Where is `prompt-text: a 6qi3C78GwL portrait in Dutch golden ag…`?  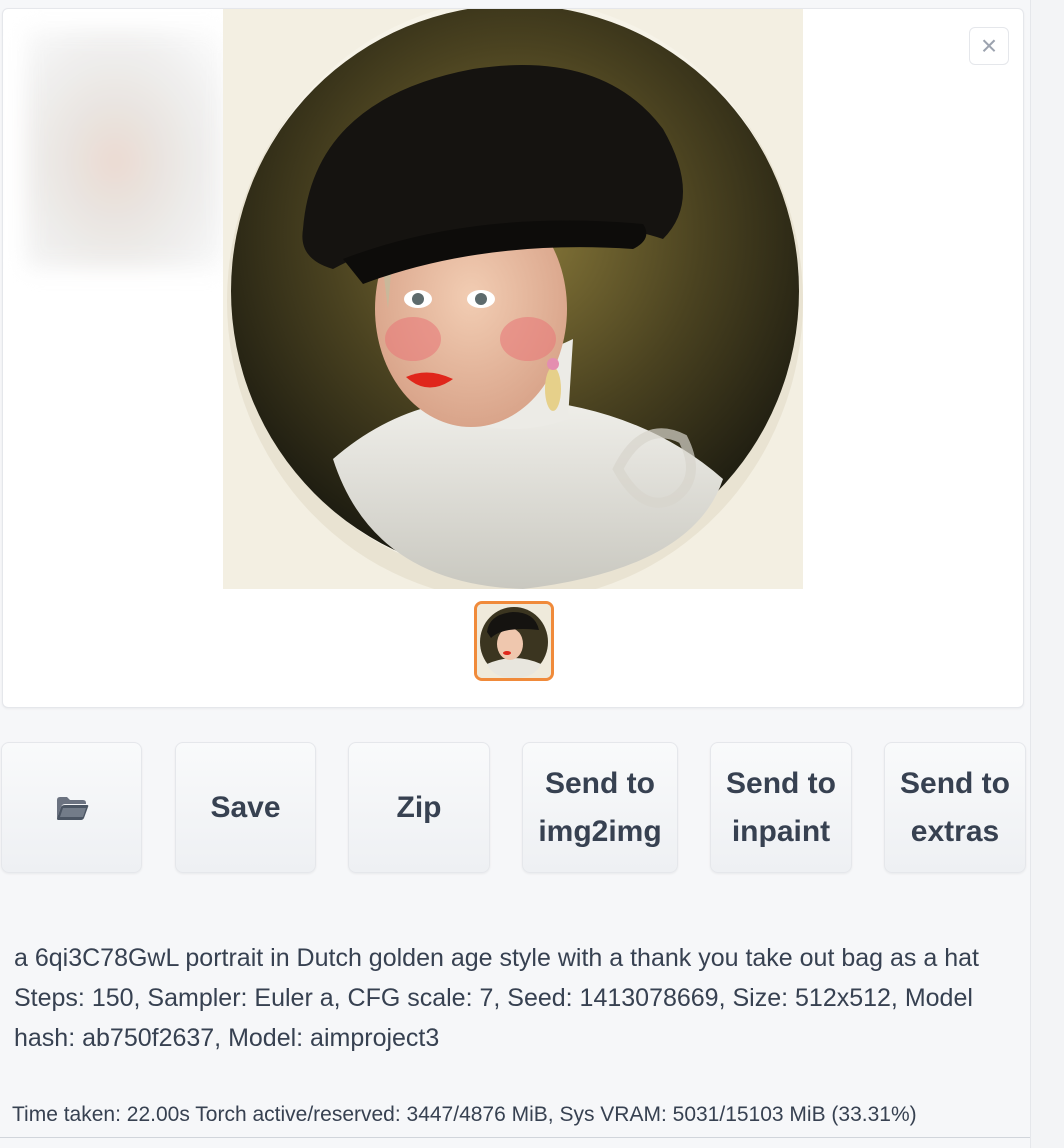 prompt-text: a 6qi3C78GwL portrait in Dutch golden ag… is located at coordinates (496, 958).